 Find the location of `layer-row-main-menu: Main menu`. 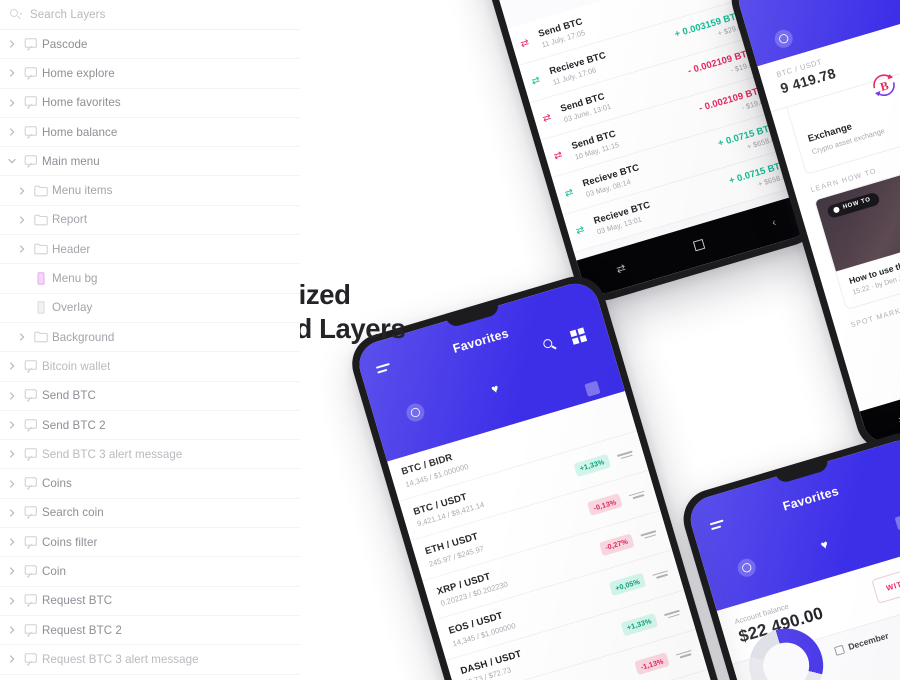

layer-row-main-menu: Main menu is located at coordinates (150, 162).